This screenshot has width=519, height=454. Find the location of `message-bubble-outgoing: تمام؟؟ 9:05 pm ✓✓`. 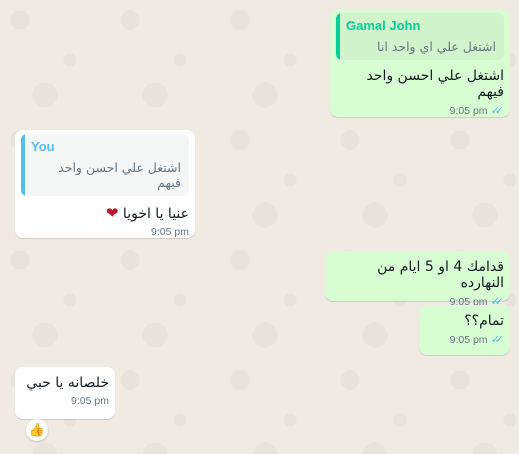

message-bubble-outgoing: تمام؟؟ 9:05 pm ✓✓ is located at coordinates (464, 330).